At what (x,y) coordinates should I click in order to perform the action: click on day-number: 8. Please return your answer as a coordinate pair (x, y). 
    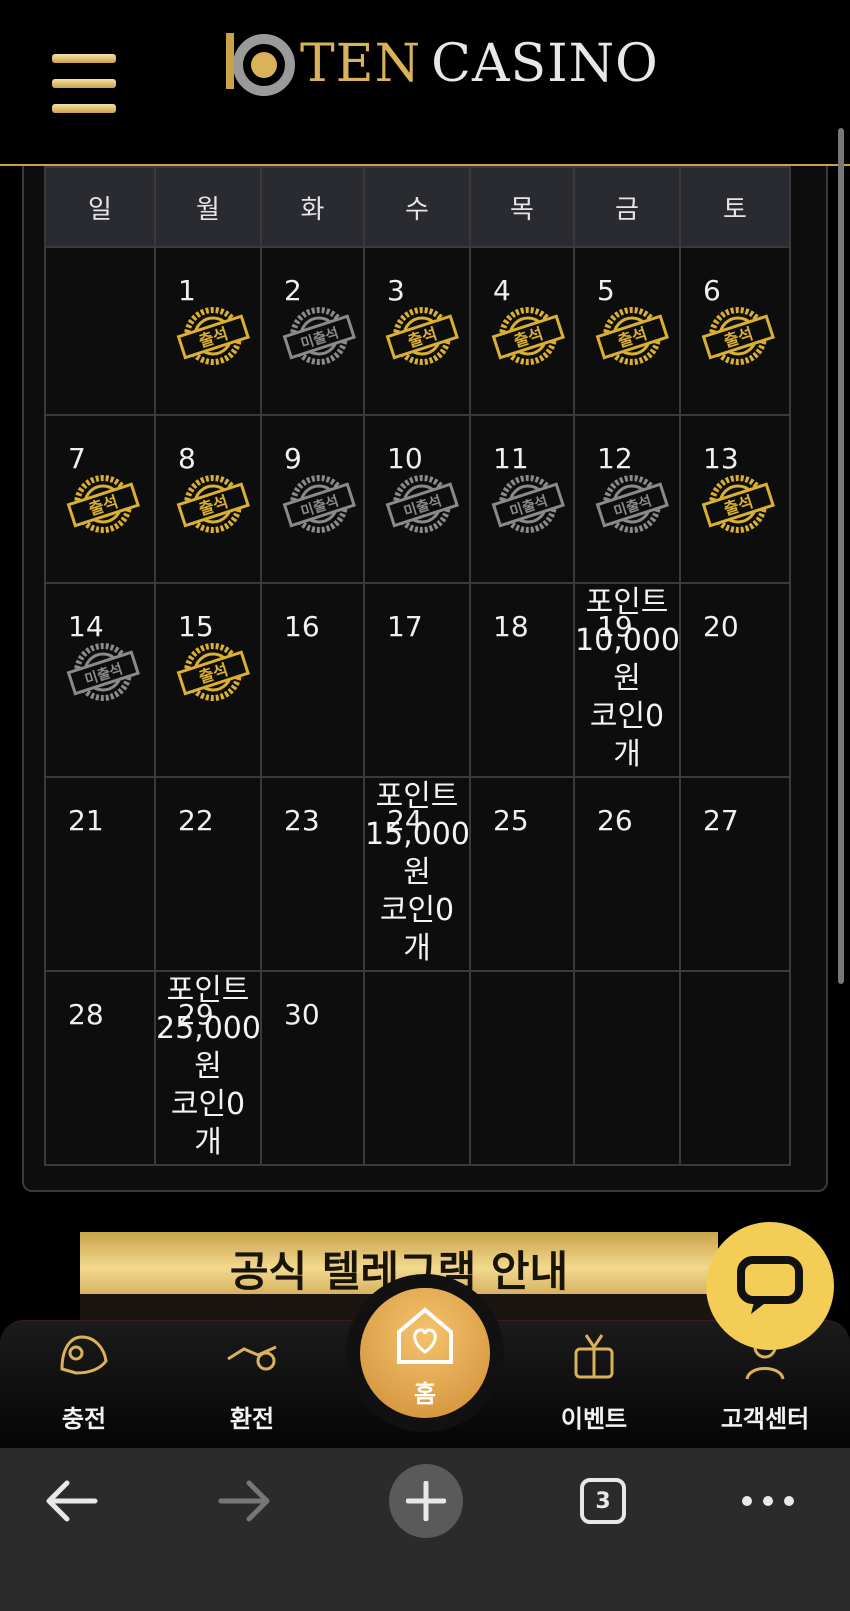
    Looking at the image, I should click on (187, 458).